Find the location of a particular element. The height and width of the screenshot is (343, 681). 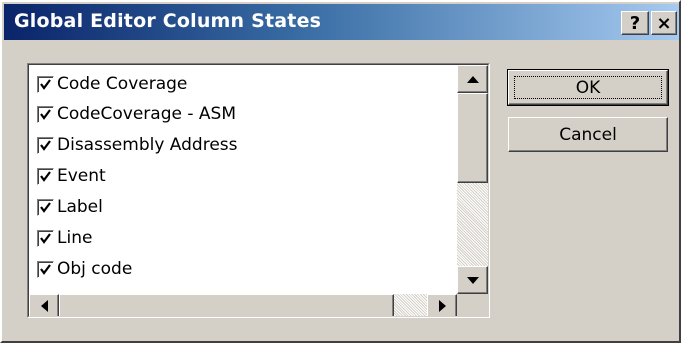

scroll-up-button is located at coordinates (472, 79).